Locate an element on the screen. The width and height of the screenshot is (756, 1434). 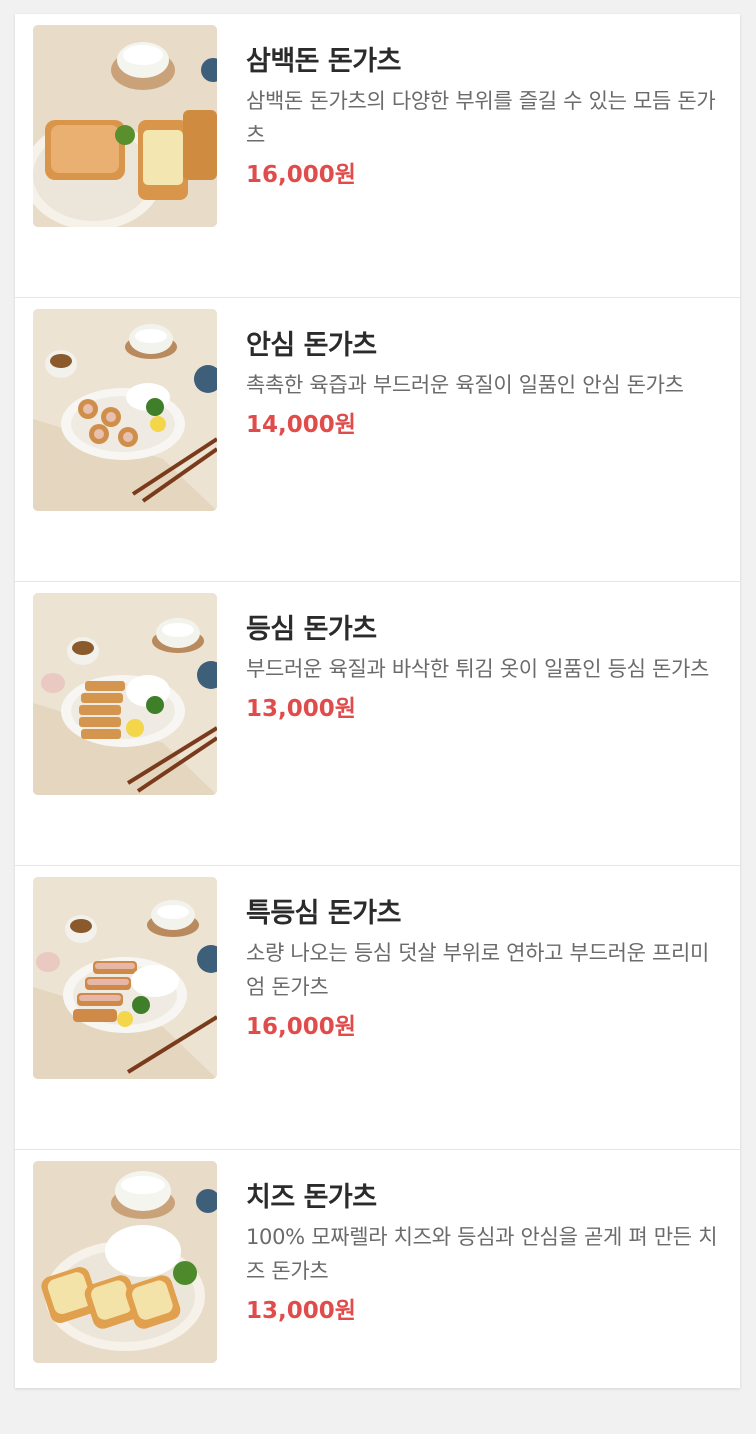
item-name: 치즈 돈가츠 is located at coordinates (311, 1197).